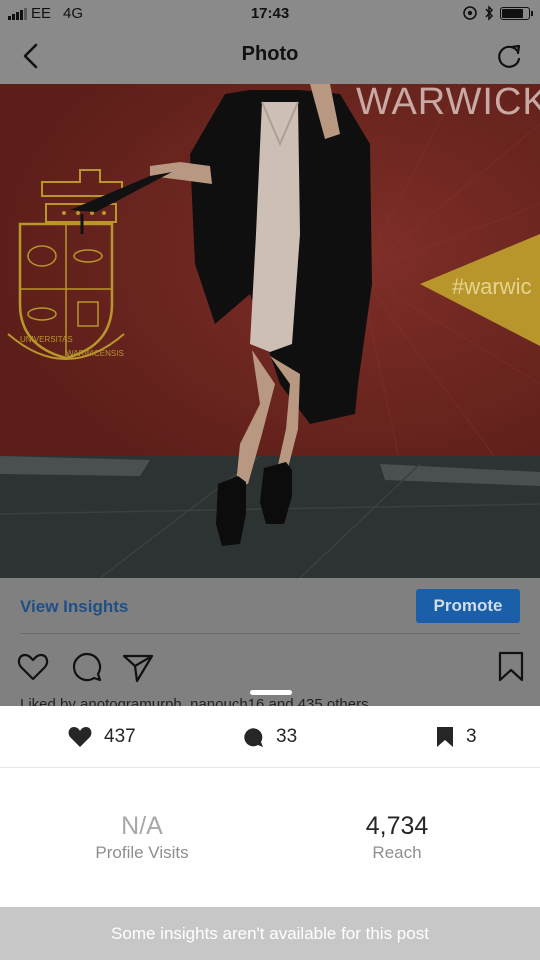 Image resolution: width=540 pixels, height=960 pixels. I want to click on nav-bar: Photo, so click(270, 56).